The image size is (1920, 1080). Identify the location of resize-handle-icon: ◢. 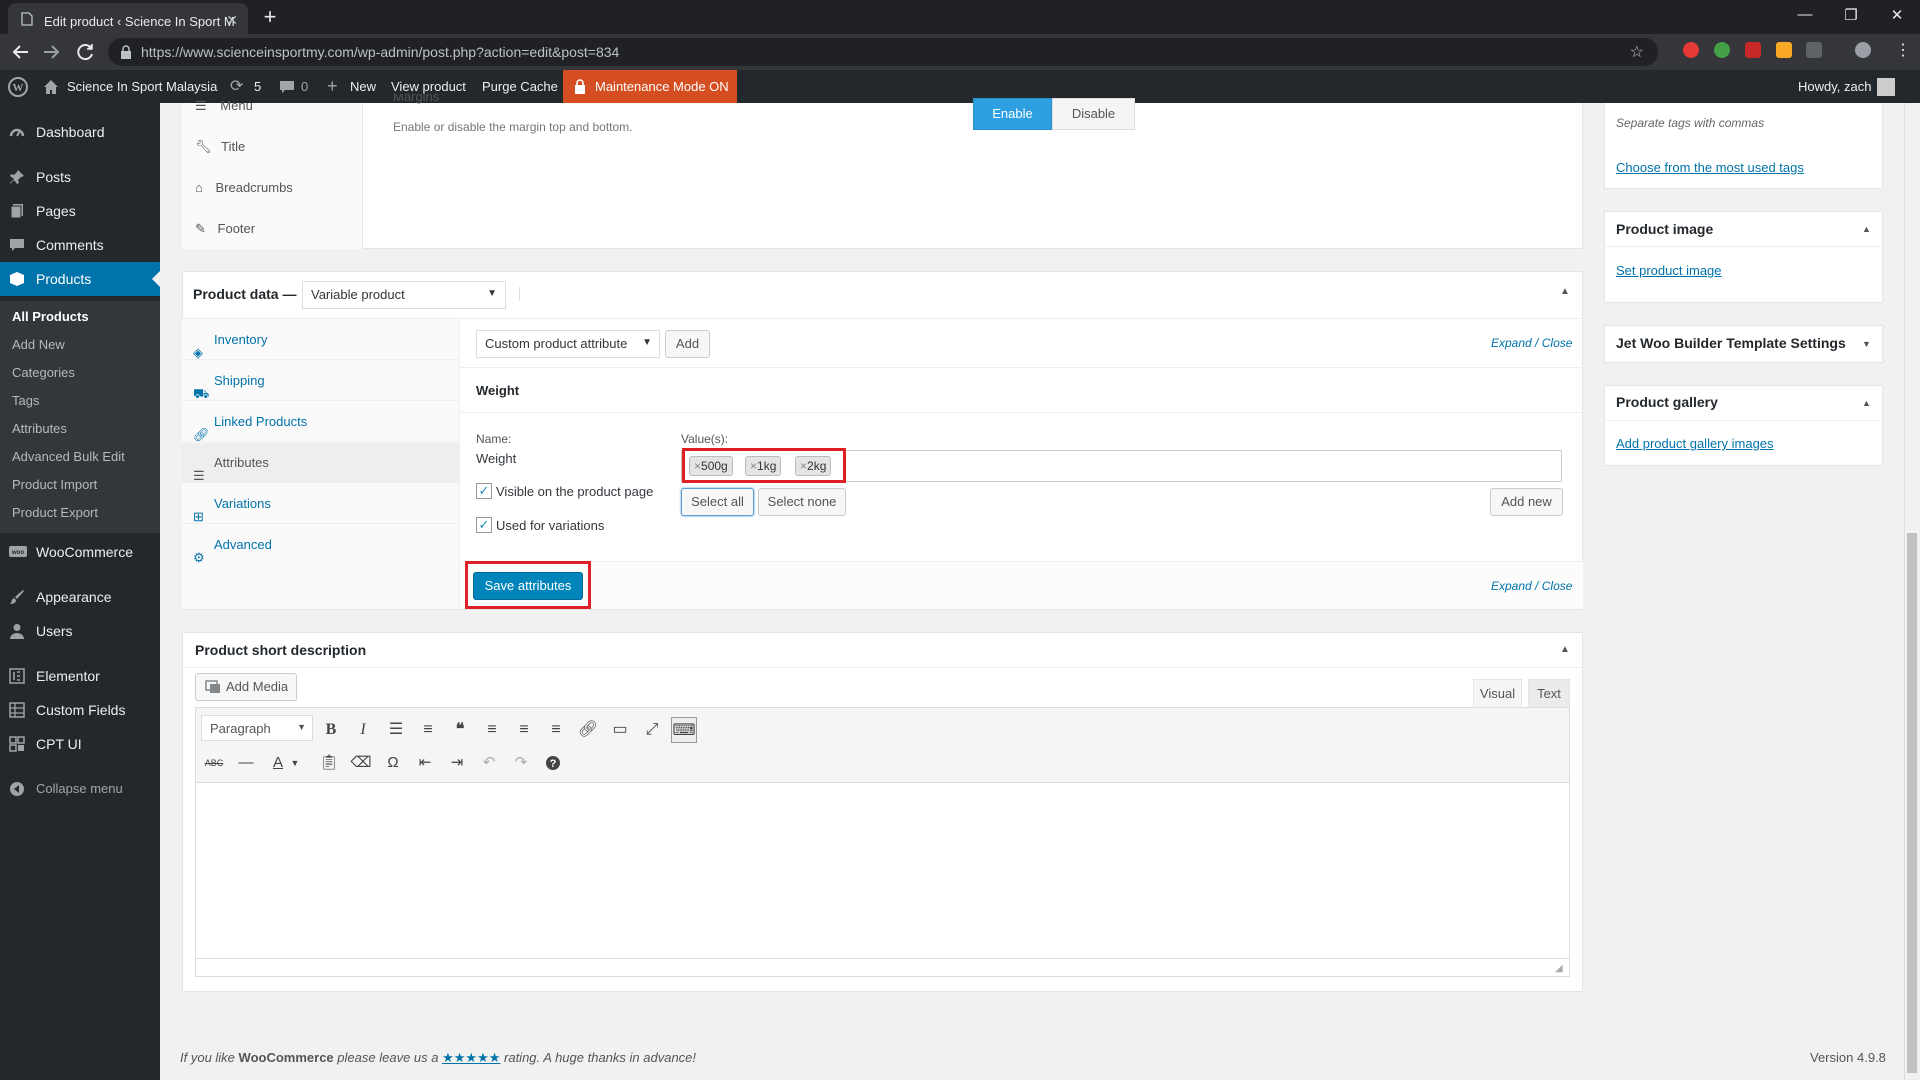
(1559, 968).